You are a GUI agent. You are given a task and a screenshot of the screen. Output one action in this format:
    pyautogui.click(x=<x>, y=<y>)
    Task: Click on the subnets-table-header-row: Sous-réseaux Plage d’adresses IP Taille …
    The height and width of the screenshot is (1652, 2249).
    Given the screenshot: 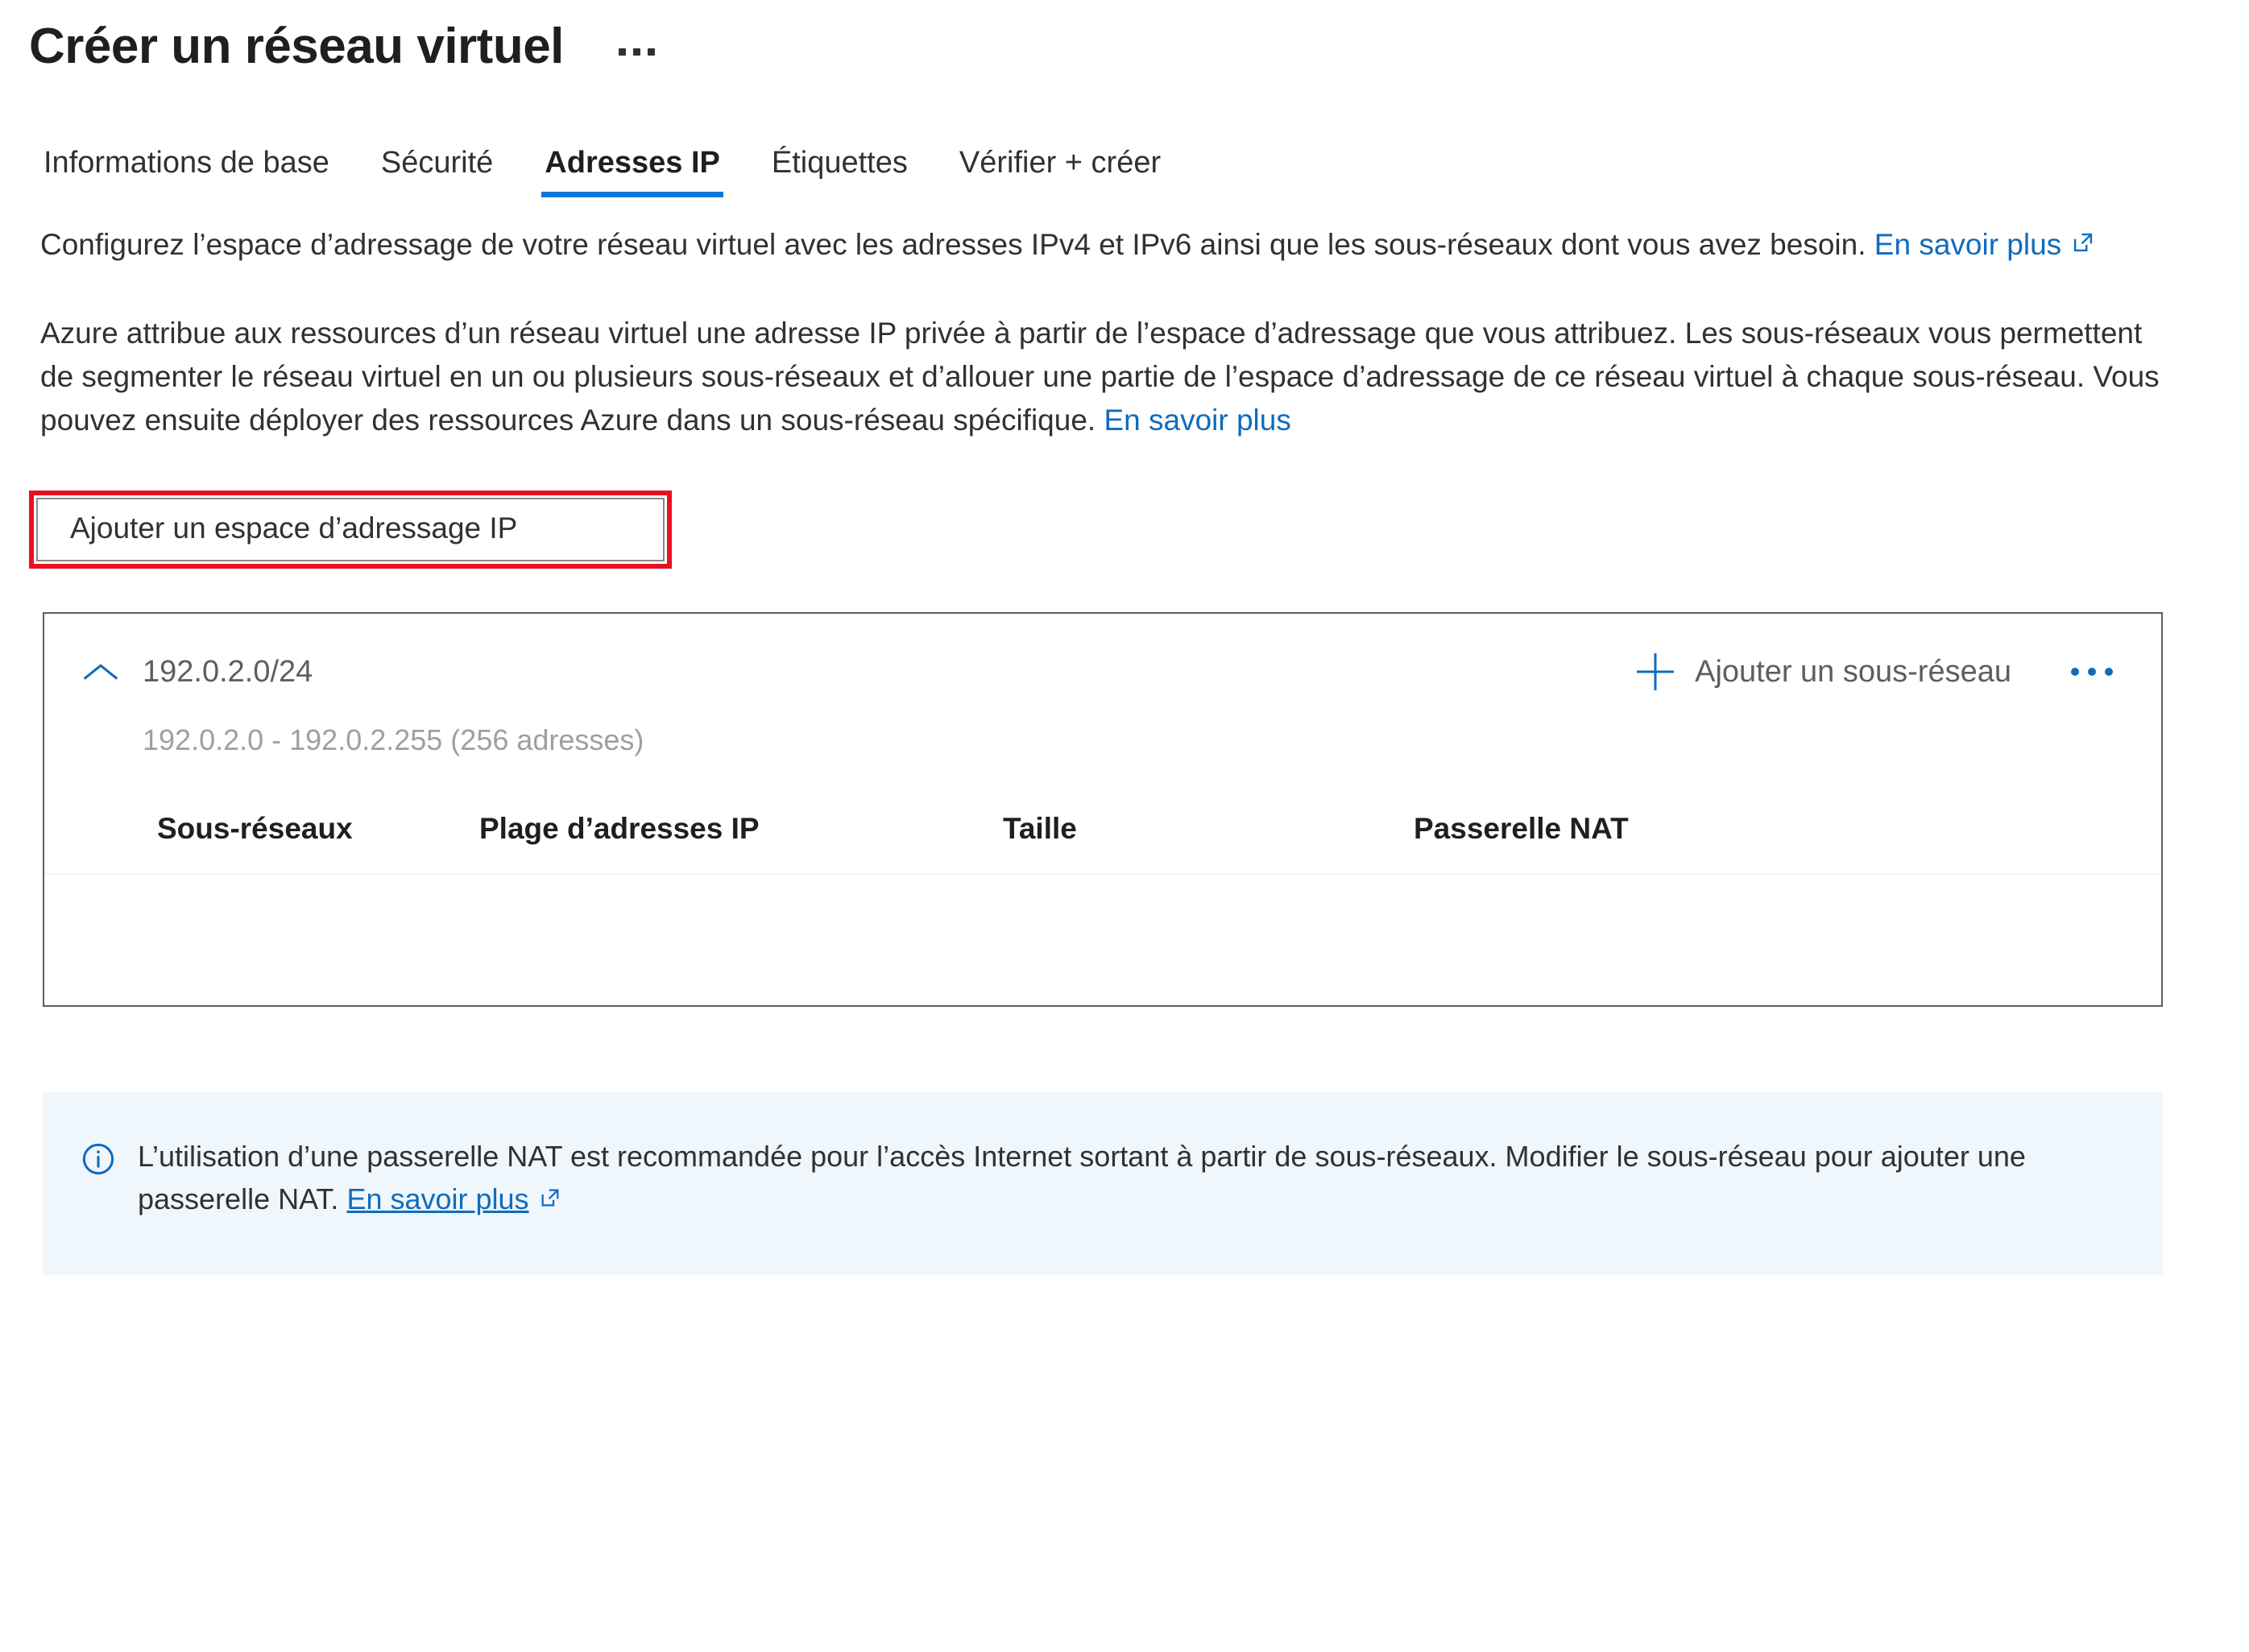 What is the action you would take?
    pyautogui.click(x=1102, y=844)
    